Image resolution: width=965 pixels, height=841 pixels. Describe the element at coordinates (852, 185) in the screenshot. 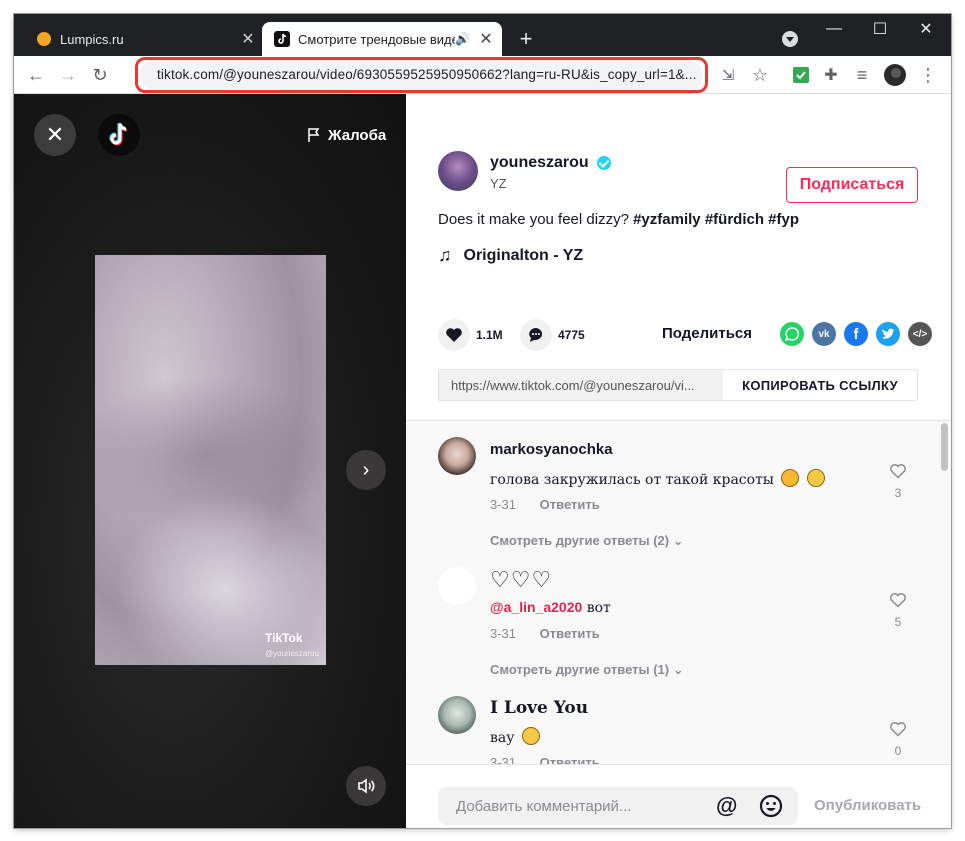

I see `follow-button: Подписаться` at that location.